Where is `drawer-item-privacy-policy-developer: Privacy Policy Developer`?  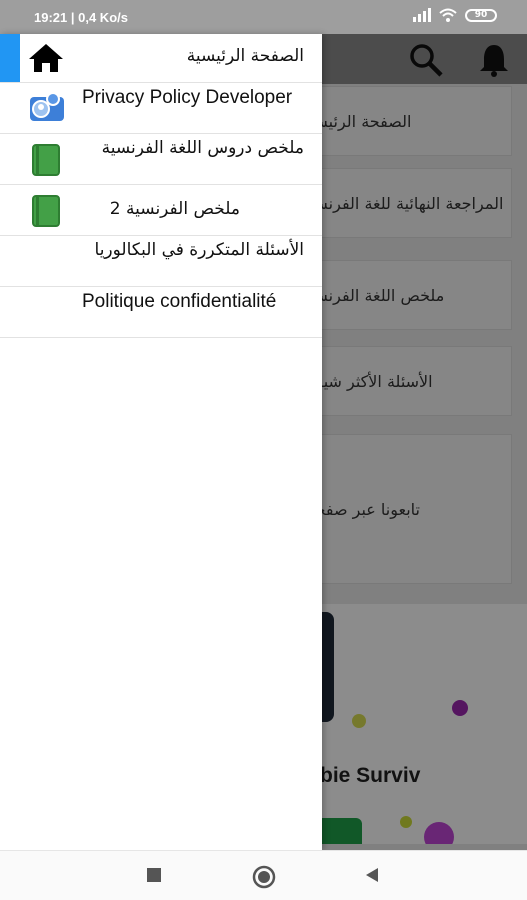 drawer-item-privacy-policy-developer: Privacy Policy Developer is located at coordinates (161, 108).